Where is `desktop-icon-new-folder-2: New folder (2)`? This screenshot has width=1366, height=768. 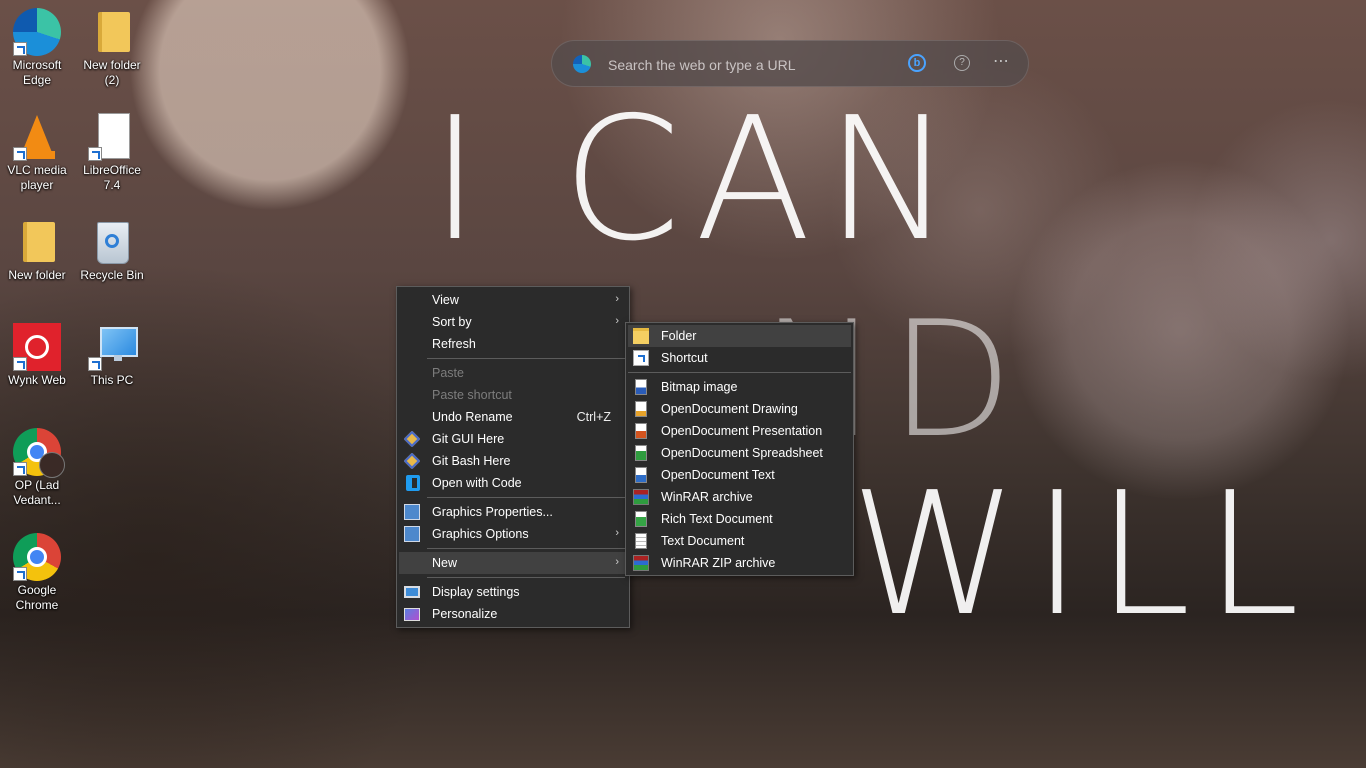
desktop-icon-new-folder-2: New folder (2) is located at coordinates (112, 48).